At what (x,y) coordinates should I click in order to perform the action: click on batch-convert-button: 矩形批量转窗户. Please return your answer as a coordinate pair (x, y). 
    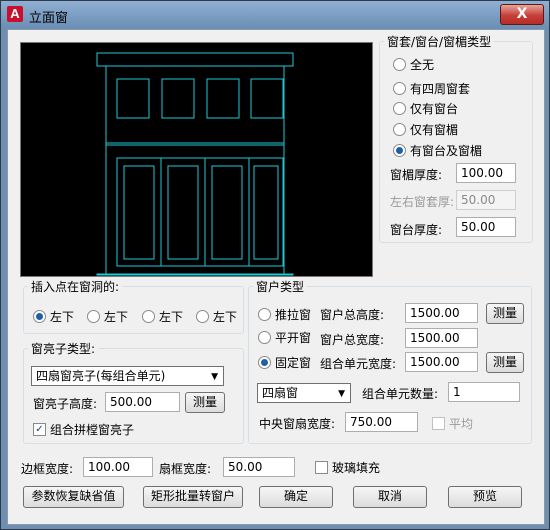
    Looking at the image, I should click on (193, 497).